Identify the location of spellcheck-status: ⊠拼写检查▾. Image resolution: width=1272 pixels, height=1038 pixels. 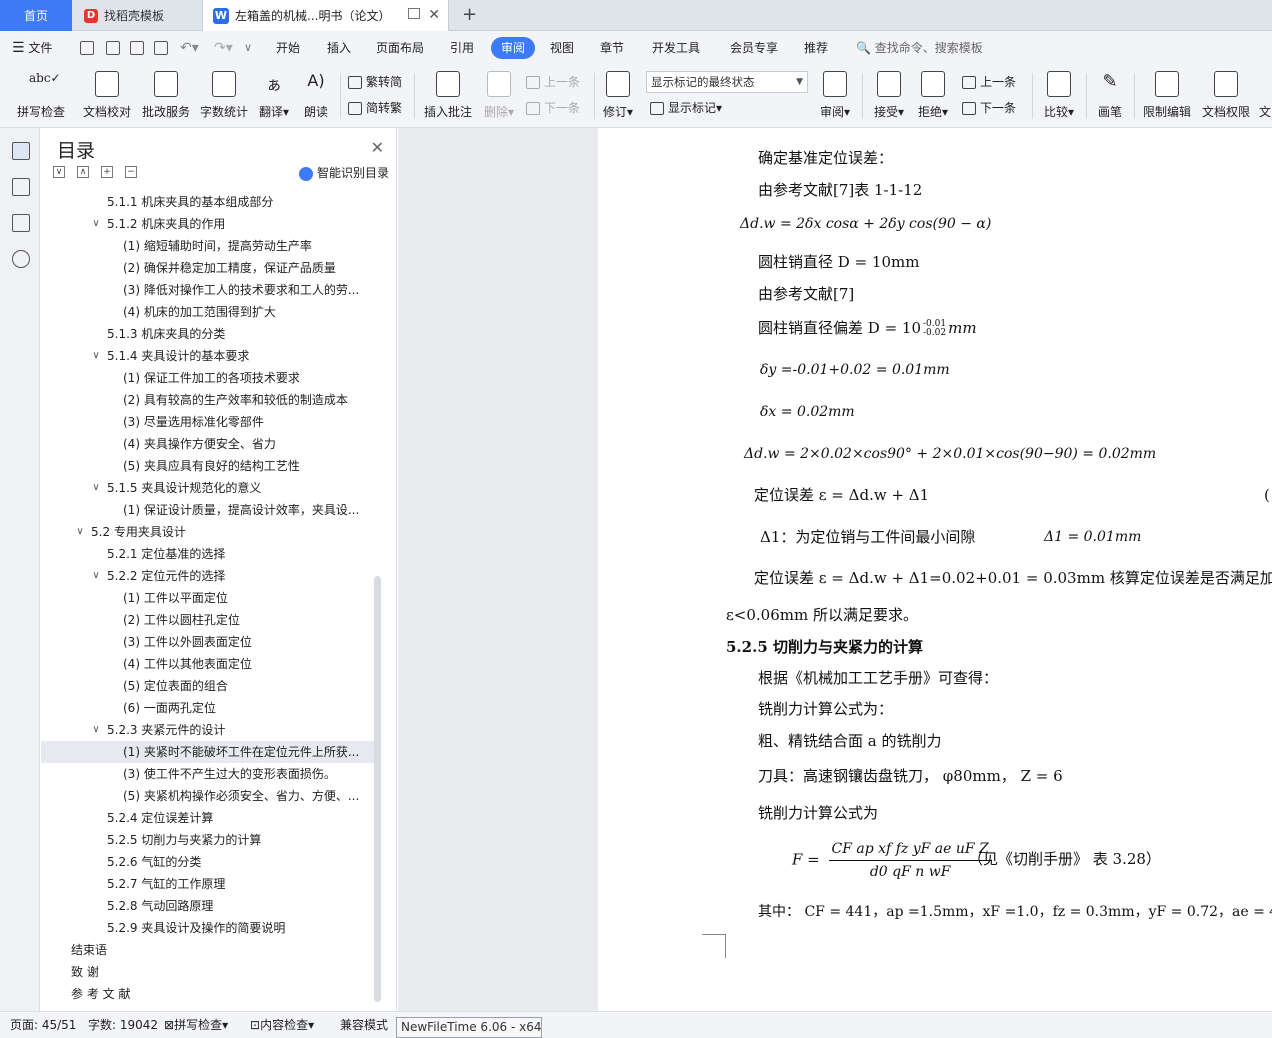
(196, 1025).